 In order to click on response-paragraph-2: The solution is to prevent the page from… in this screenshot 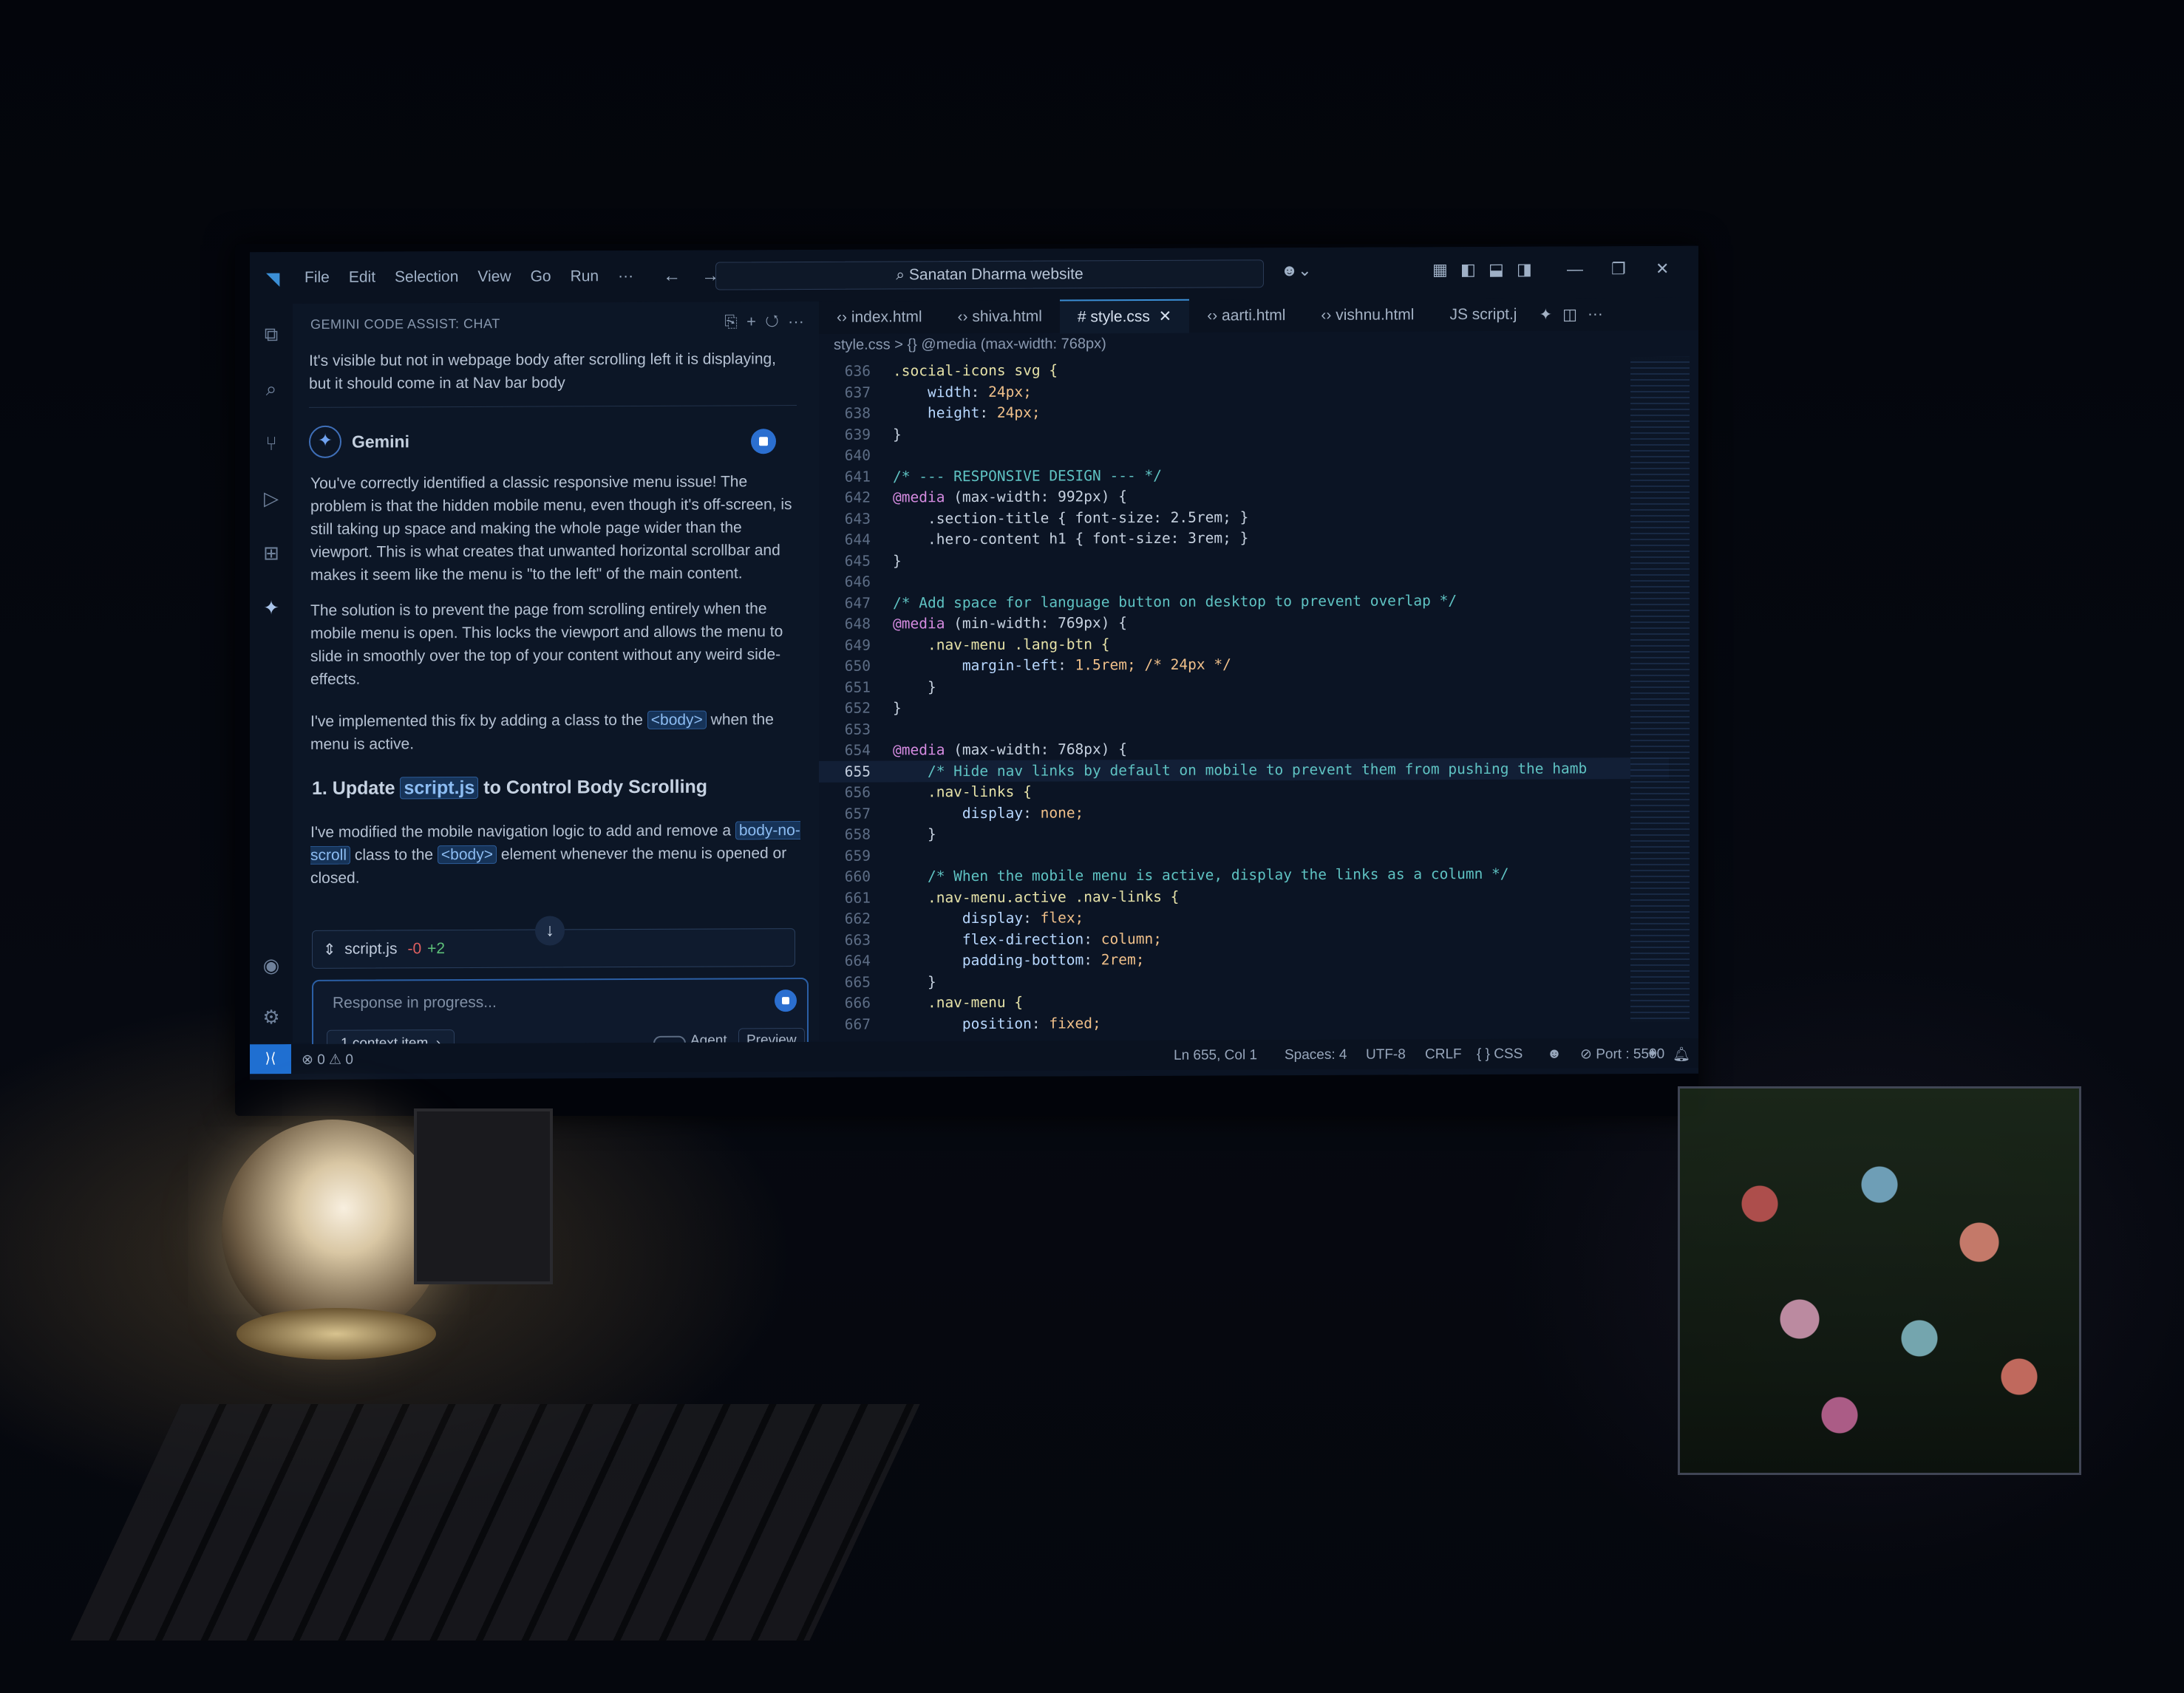, I will do `click(546, 644)`.